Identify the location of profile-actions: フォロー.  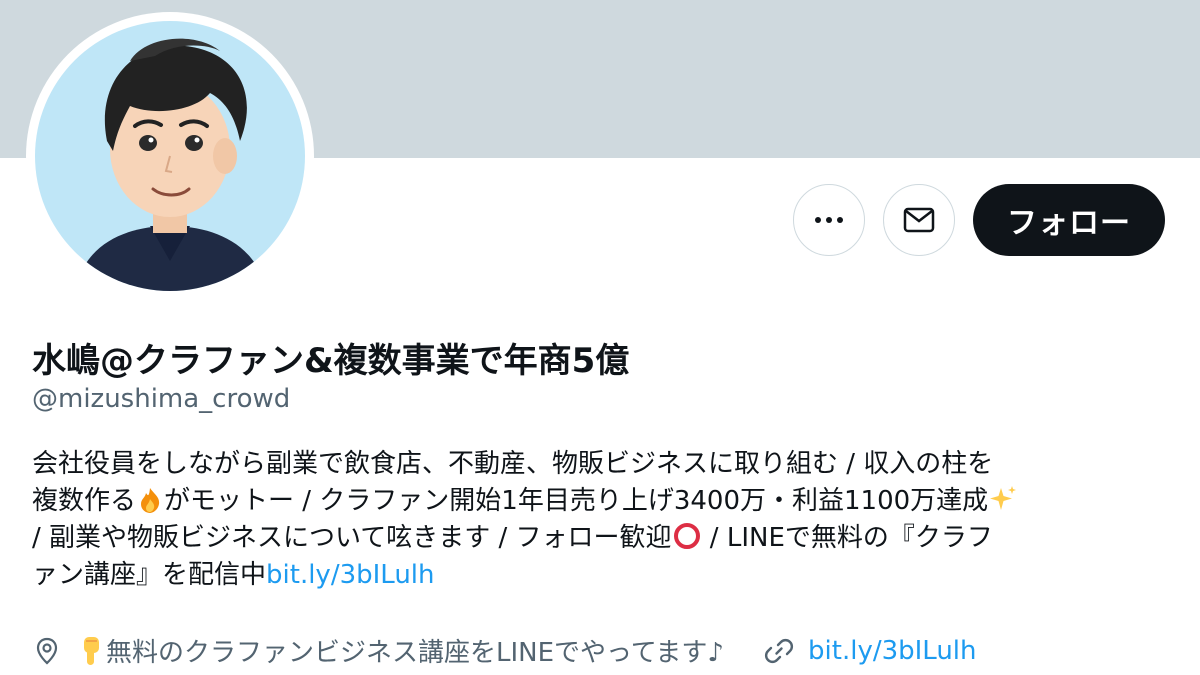
(979, 220).